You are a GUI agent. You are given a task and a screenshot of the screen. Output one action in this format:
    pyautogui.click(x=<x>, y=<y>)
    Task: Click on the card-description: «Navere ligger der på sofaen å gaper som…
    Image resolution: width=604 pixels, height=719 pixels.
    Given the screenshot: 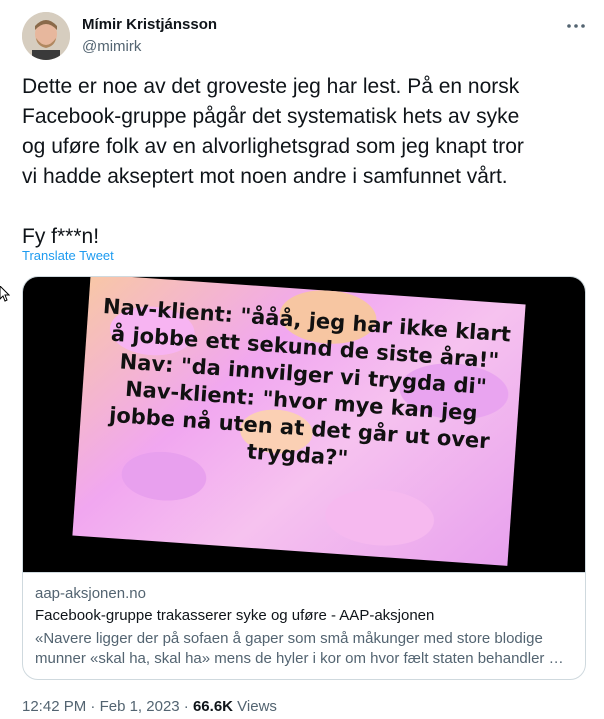 What is the action you would take?
    pyautogui.click(x=299, y=648)
    